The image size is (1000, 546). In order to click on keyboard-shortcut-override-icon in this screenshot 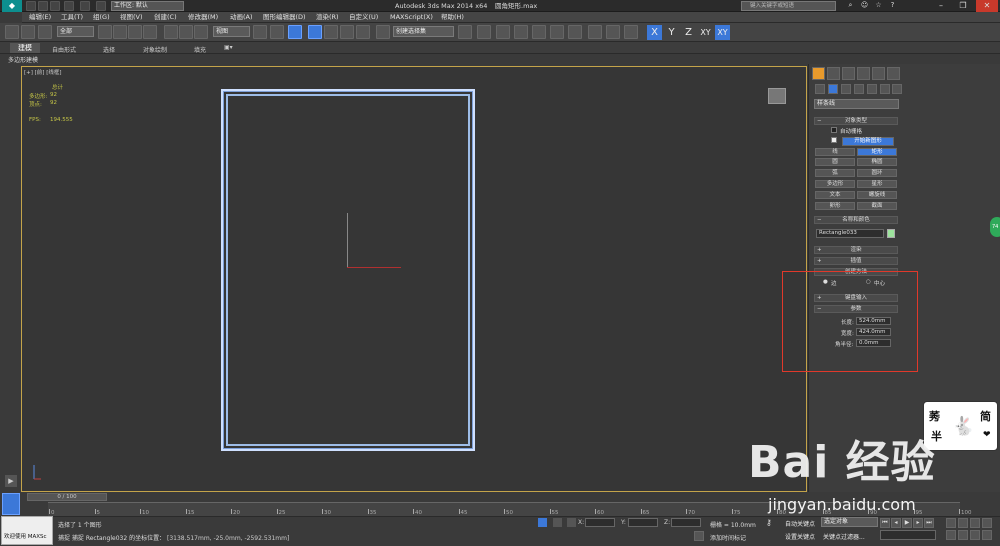, I will do `click(295, 32)`.